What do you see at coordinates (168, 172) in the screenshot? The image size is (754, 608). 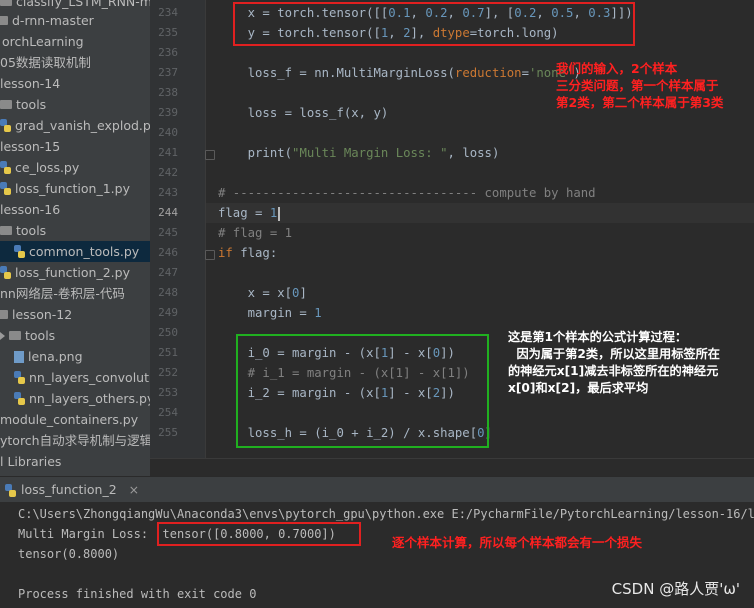 I see `line-number: 242` at bounding box center [168, 172].